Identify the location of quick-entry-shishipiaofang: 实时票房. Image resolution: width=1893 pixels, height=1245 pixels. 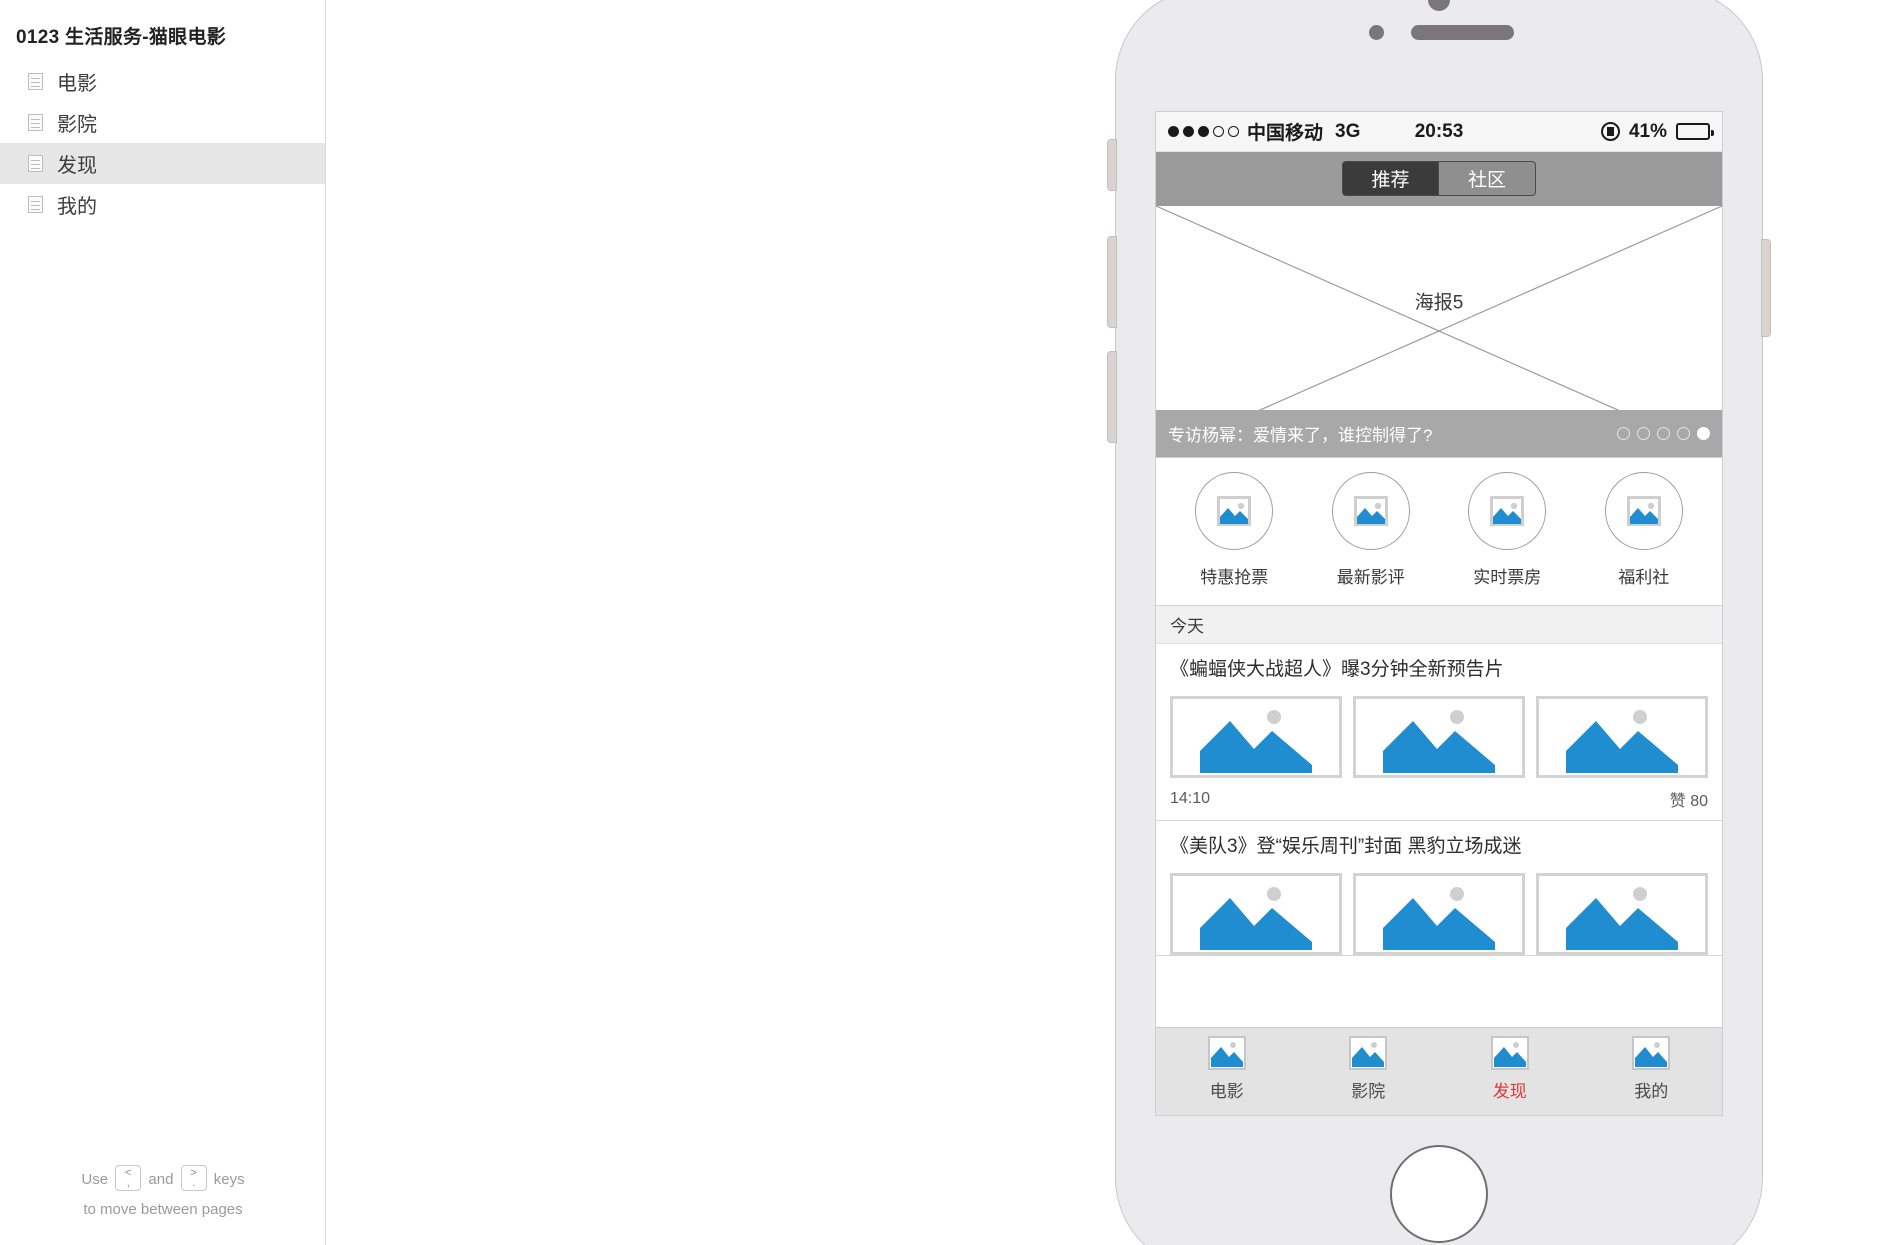
(1507, 530).